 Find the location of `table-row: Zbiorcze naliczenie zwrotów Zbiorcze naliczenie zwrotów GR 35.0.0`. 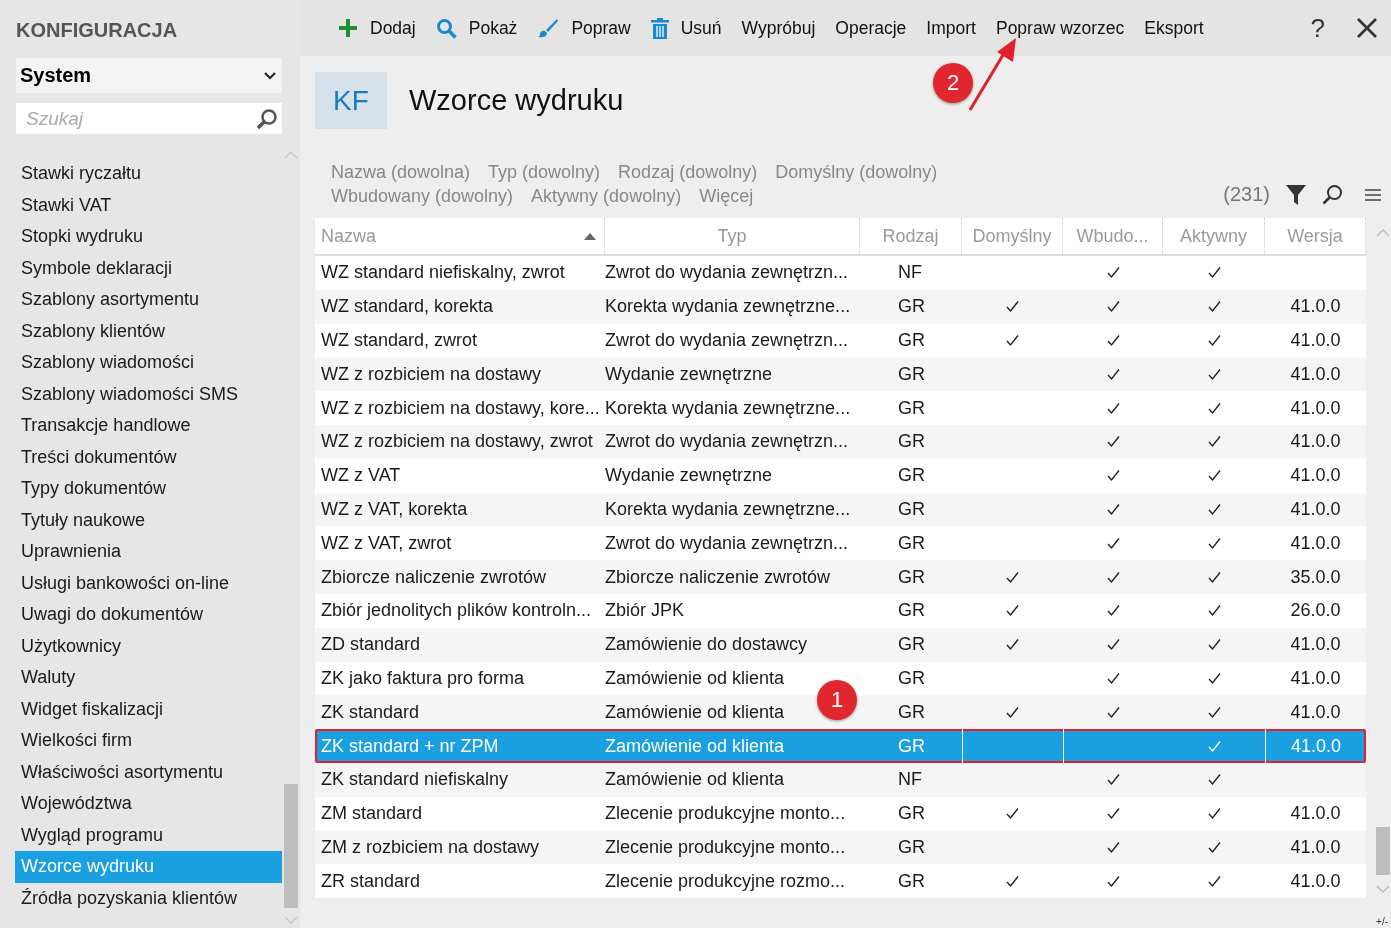

table-row: Zbiorcze naliczenie zwrotów Zbiorcze naliczenie zwrotów GR 35.0.0 is located at coordinates (840, 577).